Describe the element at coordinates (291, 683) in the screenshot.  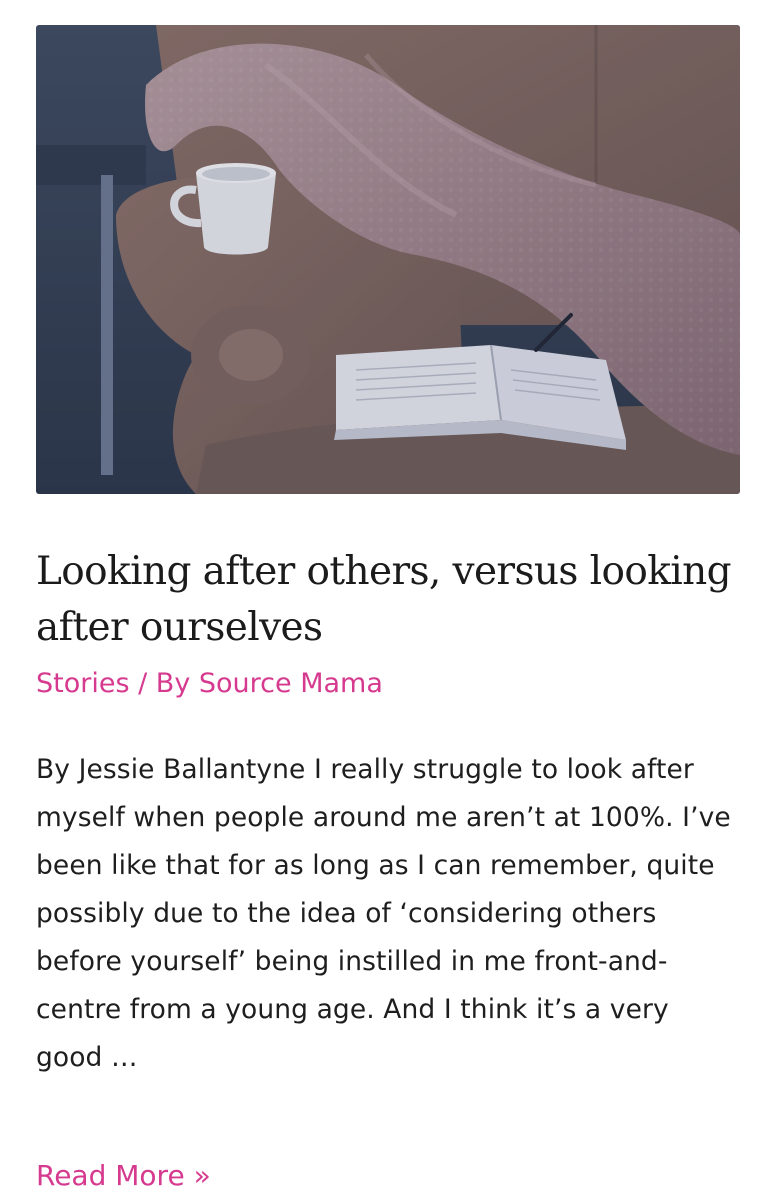
I see `author-link: Source Mama` at that location.